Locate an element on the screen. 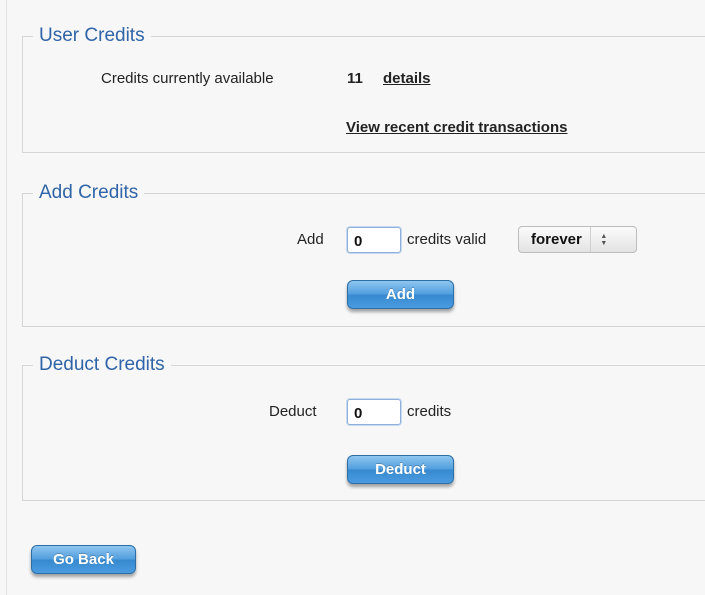  credits-available-label: Credits currently available is located at coordinates (187, 78).